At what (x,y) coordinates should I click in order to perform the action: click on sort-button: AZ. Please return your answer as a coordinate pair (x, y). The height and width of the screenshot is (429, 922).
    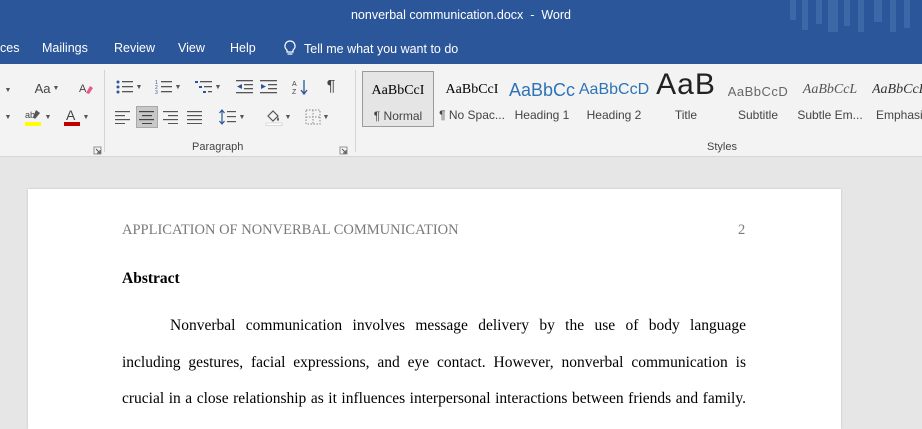
    Looking at the image, I should click on (301, 87).